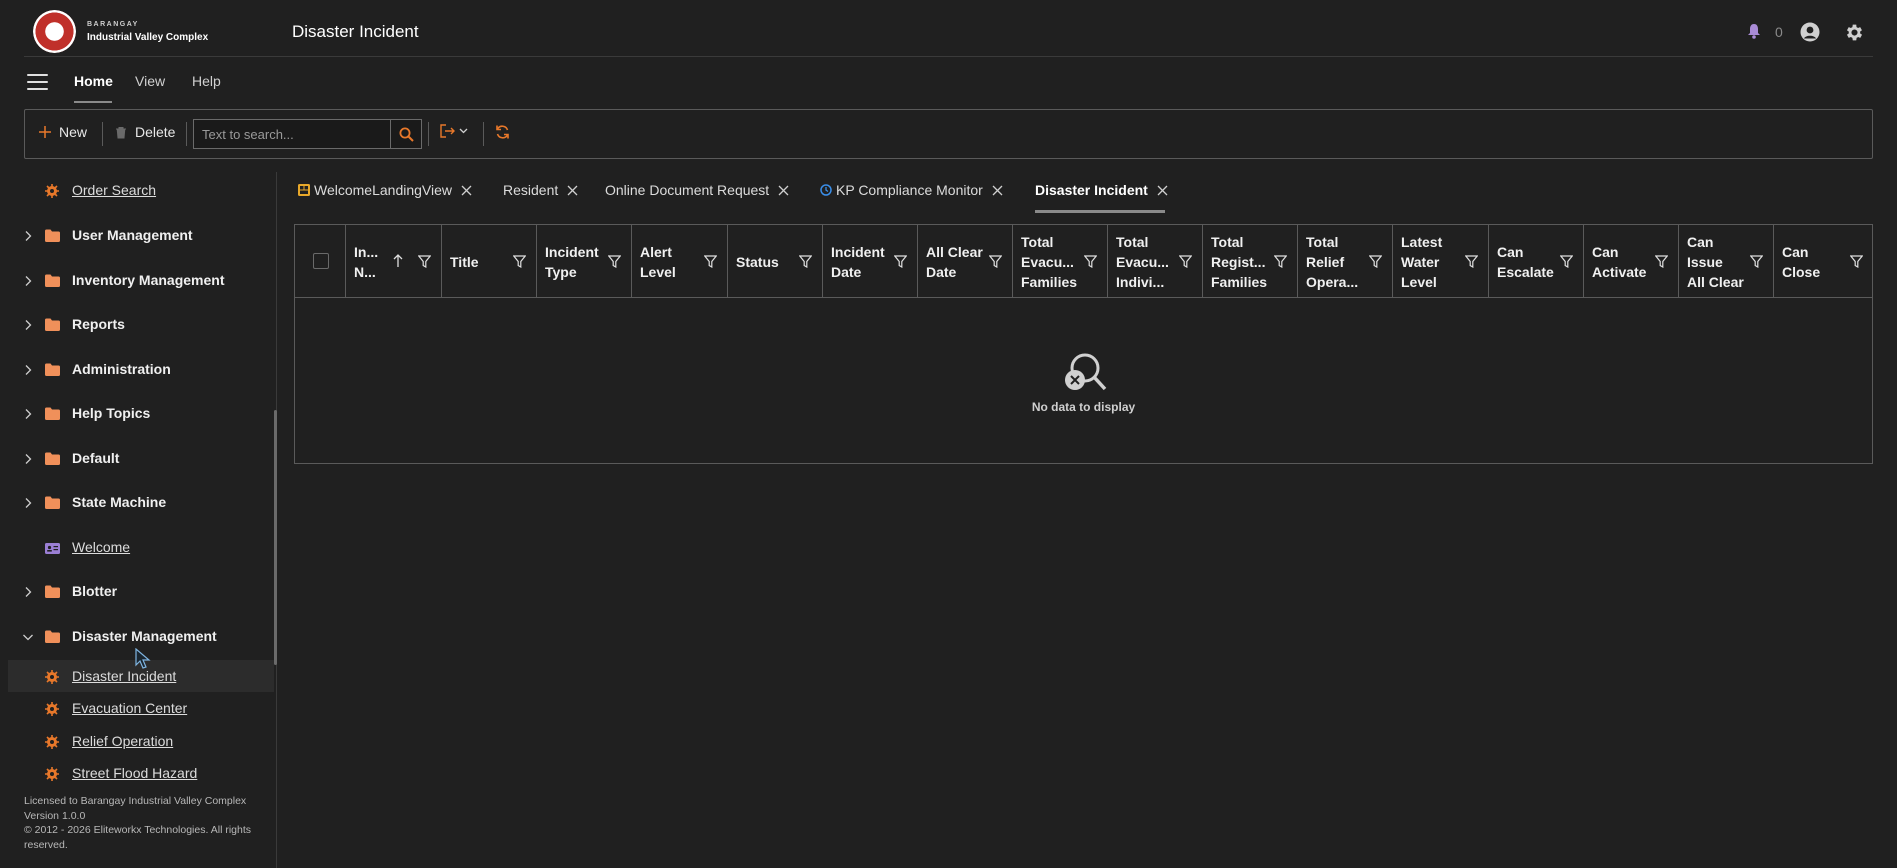 This screenshot has height=868, width=1897. I want to click on sidebar-item-evacuation-center: Evacuation Center, so click(137, 708).